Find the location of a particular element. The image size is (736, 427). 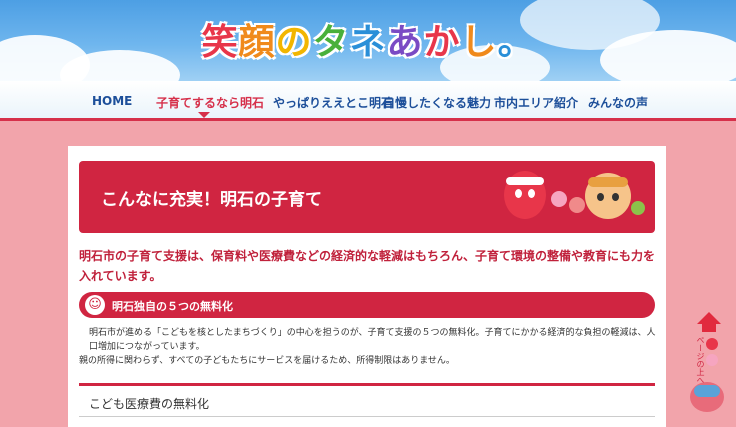

nav-good-place: やっぱりええとこ明石 is located at coordinates (333, 102).